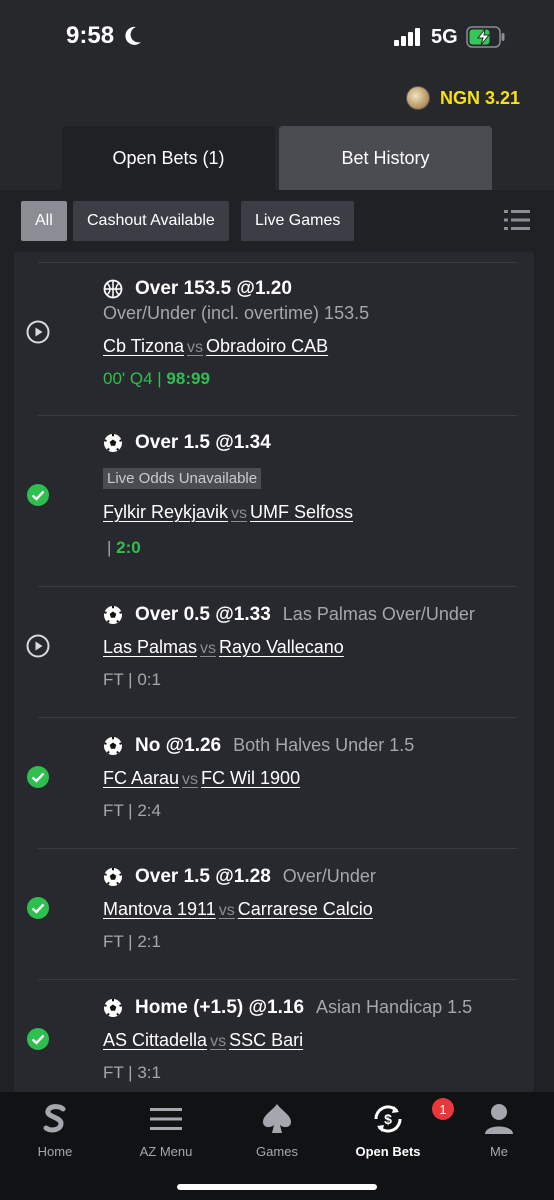 The image size is (554, 1200). I want to click on match-teams: Cb Tizona vs Obradoiro CAB, so click(215, 346).